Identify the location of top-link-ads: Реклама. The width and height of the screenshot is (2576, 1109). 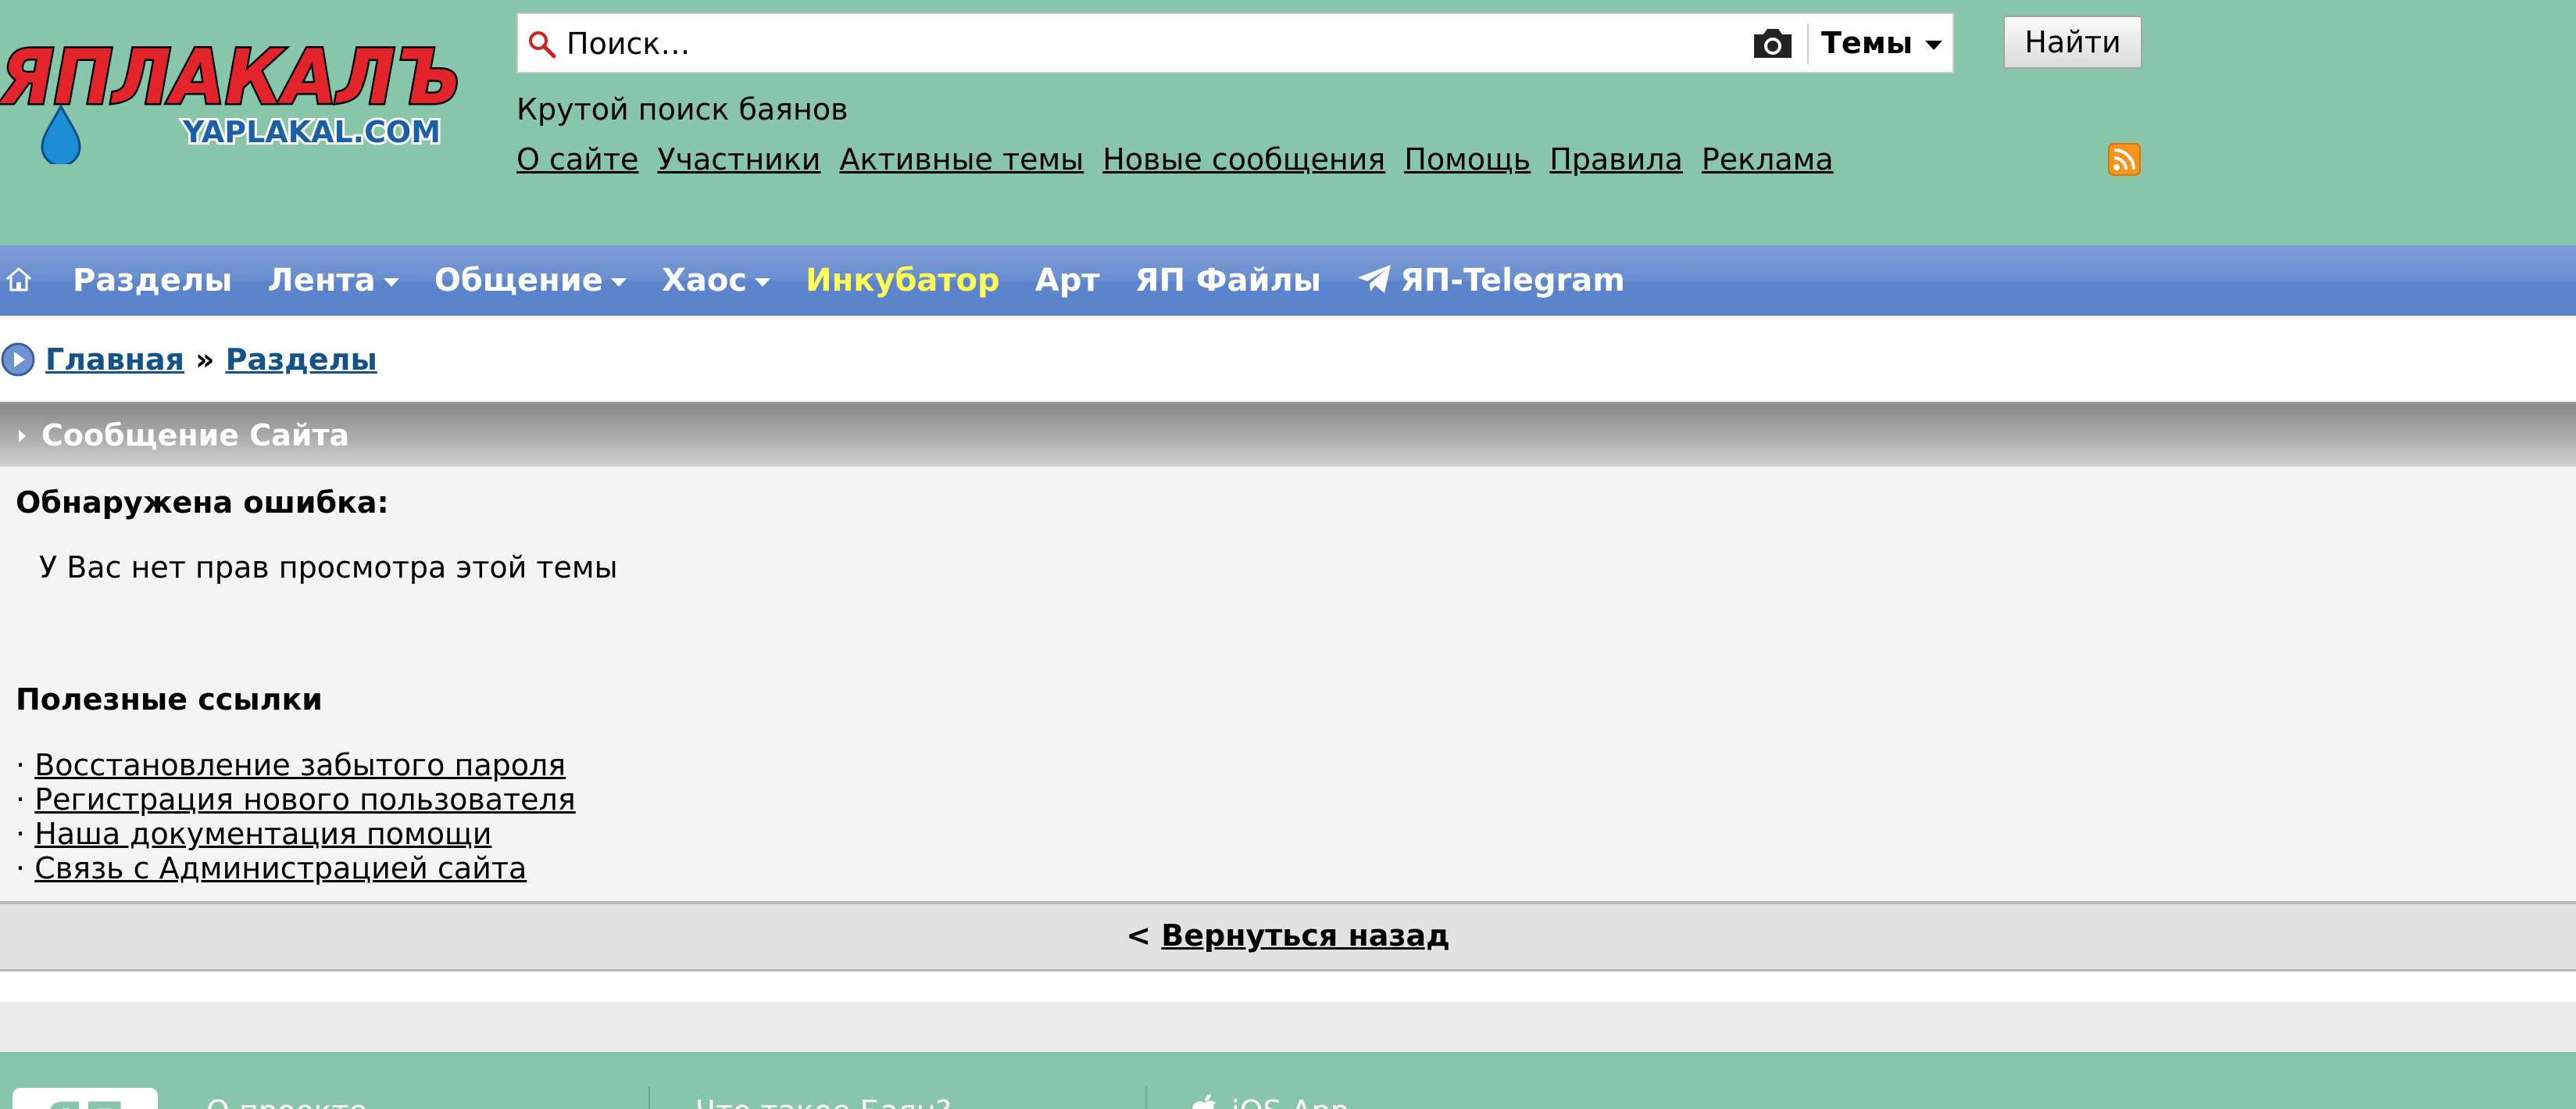
(1768, 159).